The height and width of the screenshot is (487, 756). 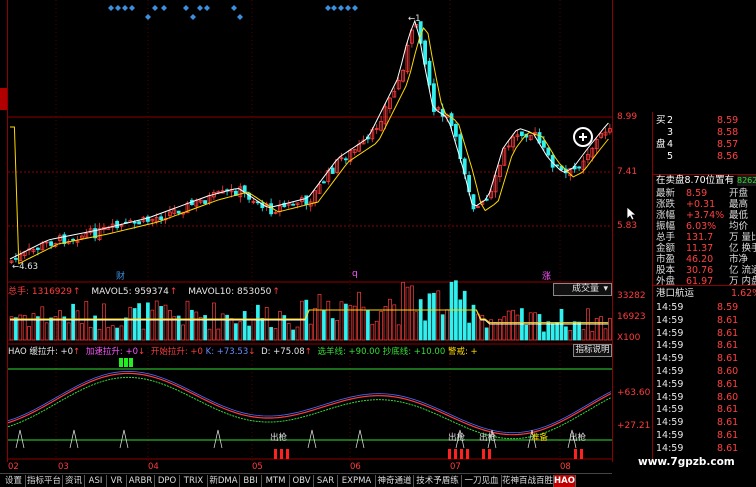 What do you see at coordinates (592, 350) in the screenshot?
I see `indicator-explain-button: 指标说明` at bounding box center [592, 350].